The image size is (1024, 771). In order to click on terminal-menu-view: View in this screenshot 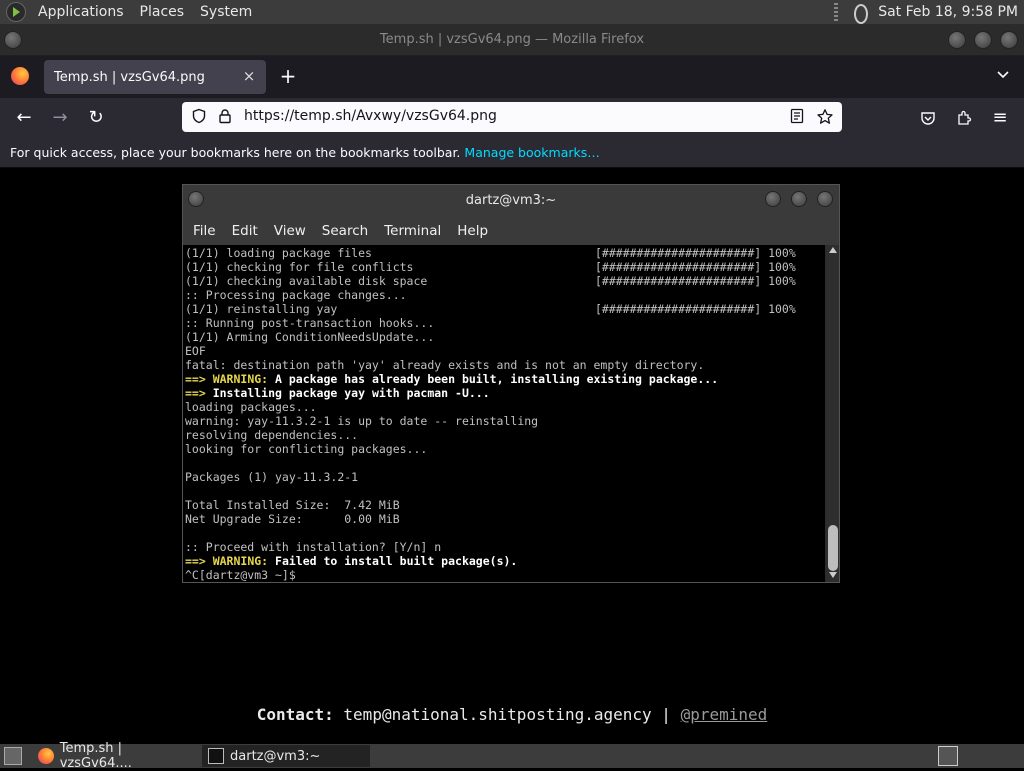, I will do `click(289, 231)`.